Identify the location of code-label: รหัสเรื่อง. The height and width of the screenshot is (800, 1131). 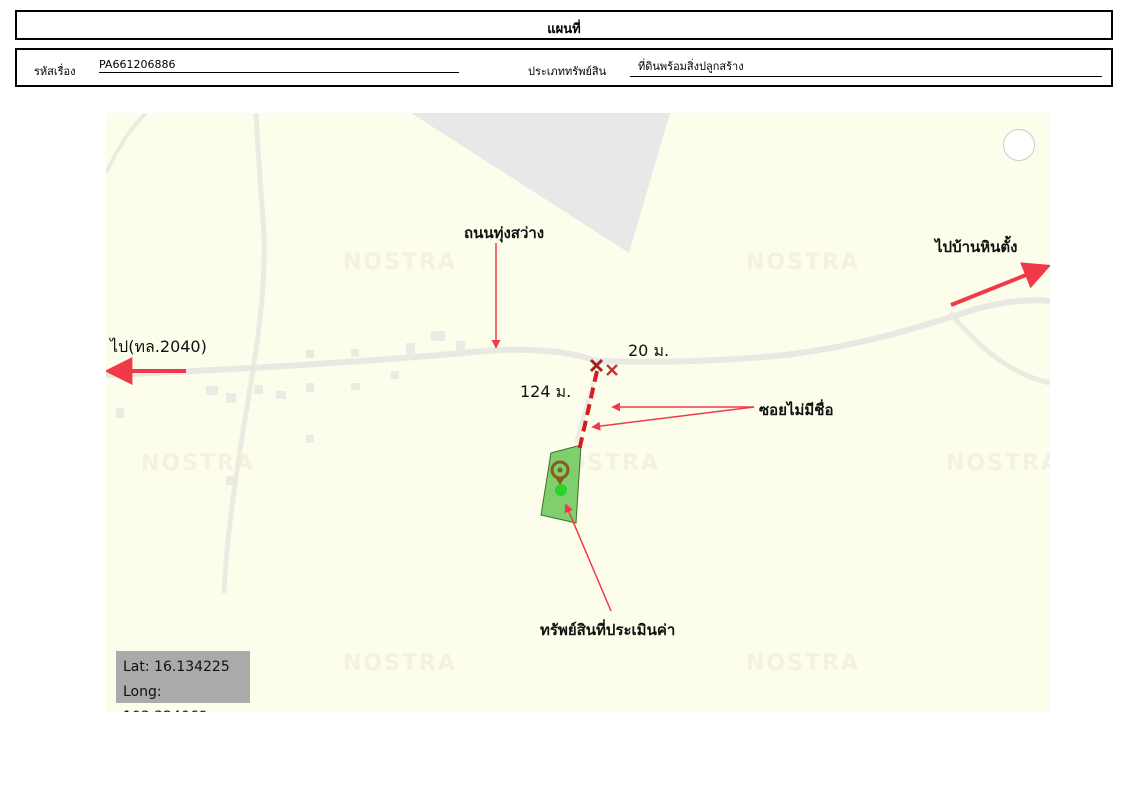
(55, 71).